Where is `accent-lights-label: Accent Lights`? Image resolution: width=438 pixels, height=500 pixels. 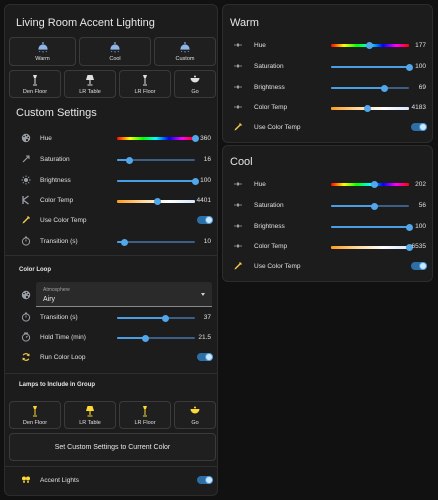
accent-lights-label: Accent Lights is located at coordinates (60, 480).